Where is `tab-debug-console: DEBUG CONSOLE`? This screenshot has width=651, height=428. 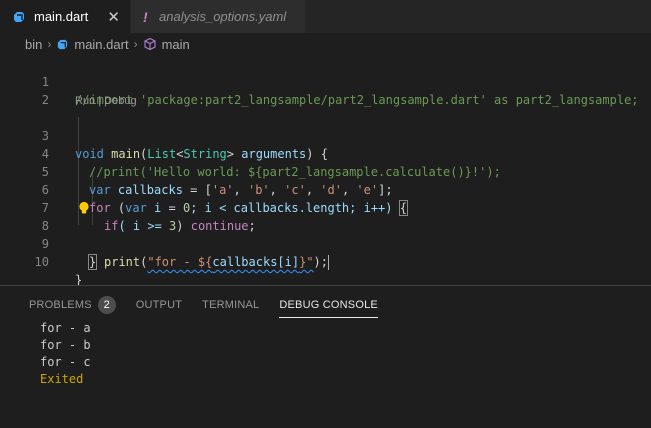 tab-debug-console: DEBUG CONSOLE is located at coordinates (328, 305).